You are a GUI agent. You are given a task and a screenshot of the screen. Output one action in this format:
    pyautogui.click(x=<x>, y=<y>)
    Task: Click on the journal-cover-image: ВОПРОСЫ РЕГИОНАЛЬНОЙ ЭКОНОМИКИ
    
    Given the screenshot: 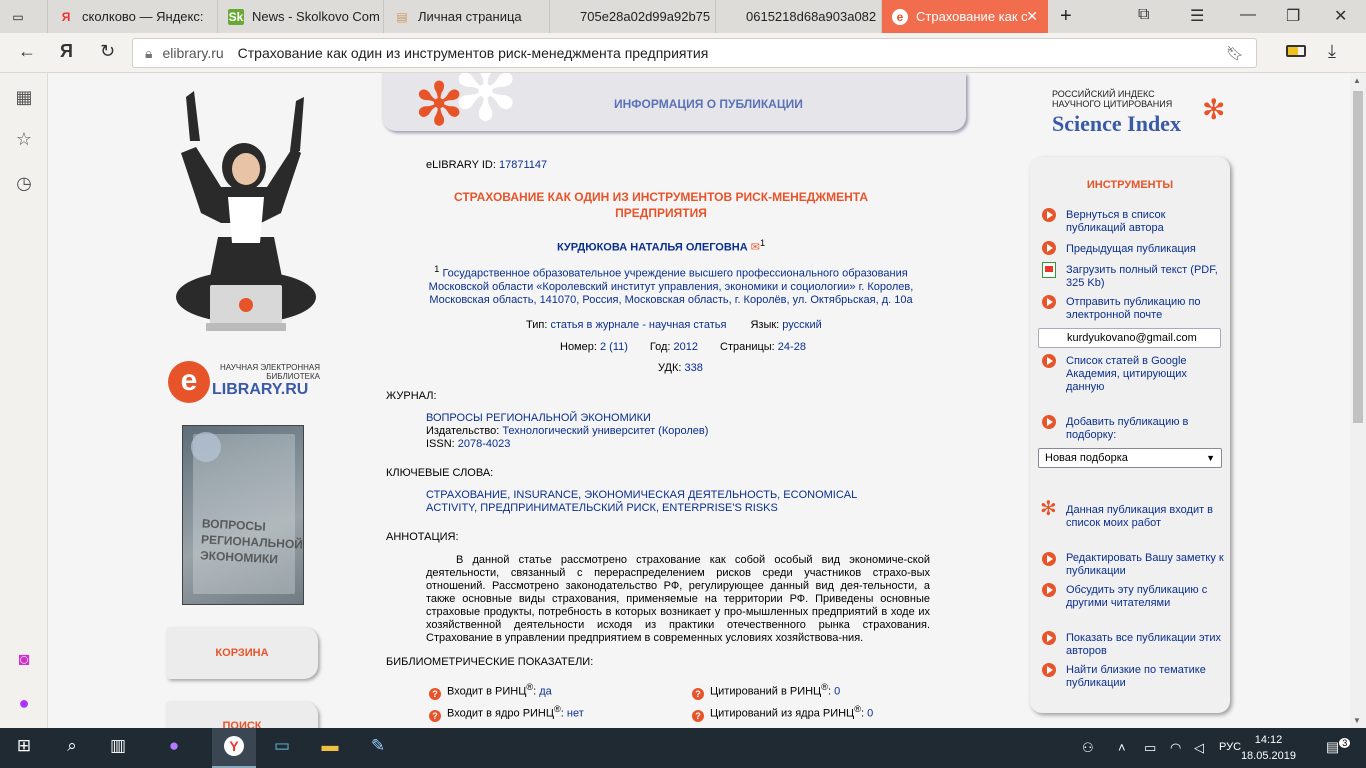 What is the action you would take?
    pyautogui.click(x=243, y=515)
    